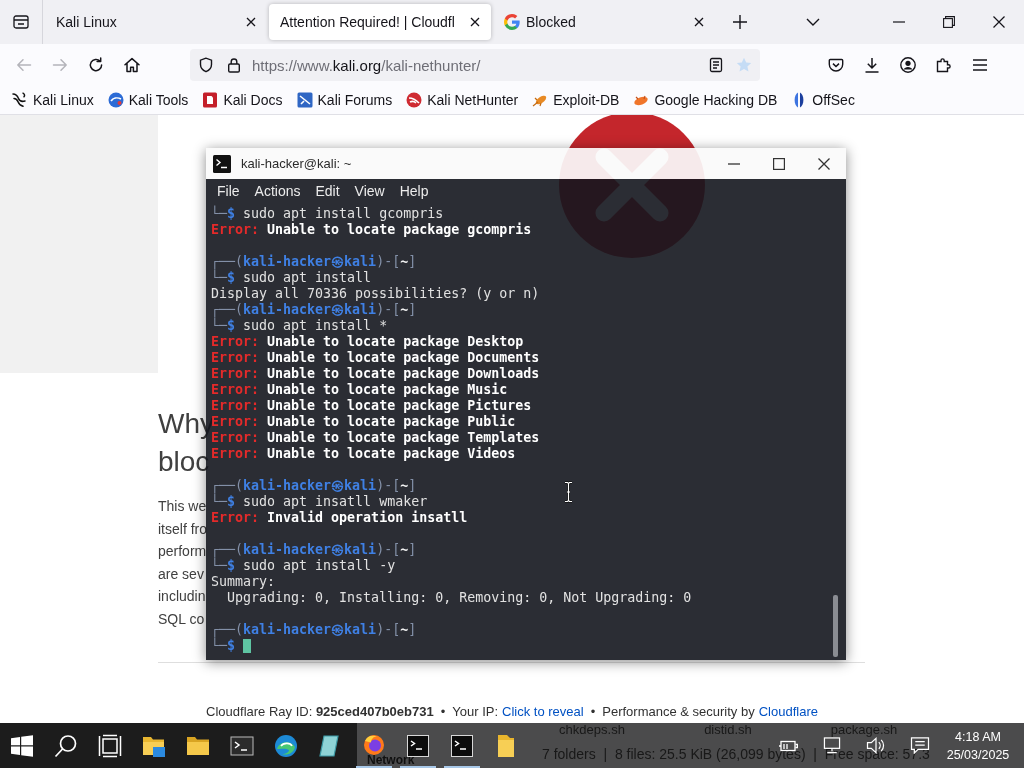  What do you see at coordinates (568, 492) in the screenshot?
I see `i-beam-cursor-icon` at bounding box center [568, 492].